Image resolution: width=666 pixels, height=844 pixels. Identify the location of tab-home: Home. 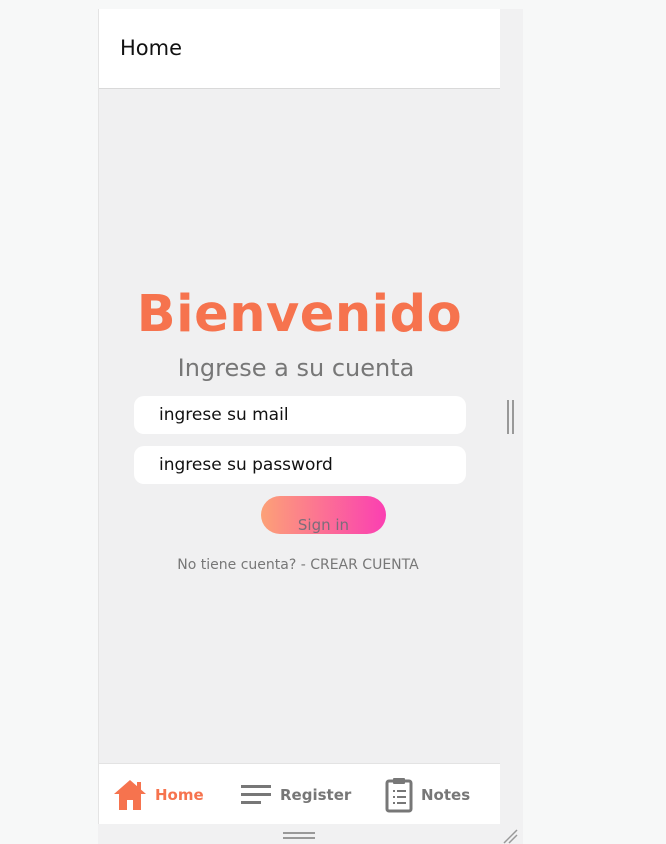
(158, 794).